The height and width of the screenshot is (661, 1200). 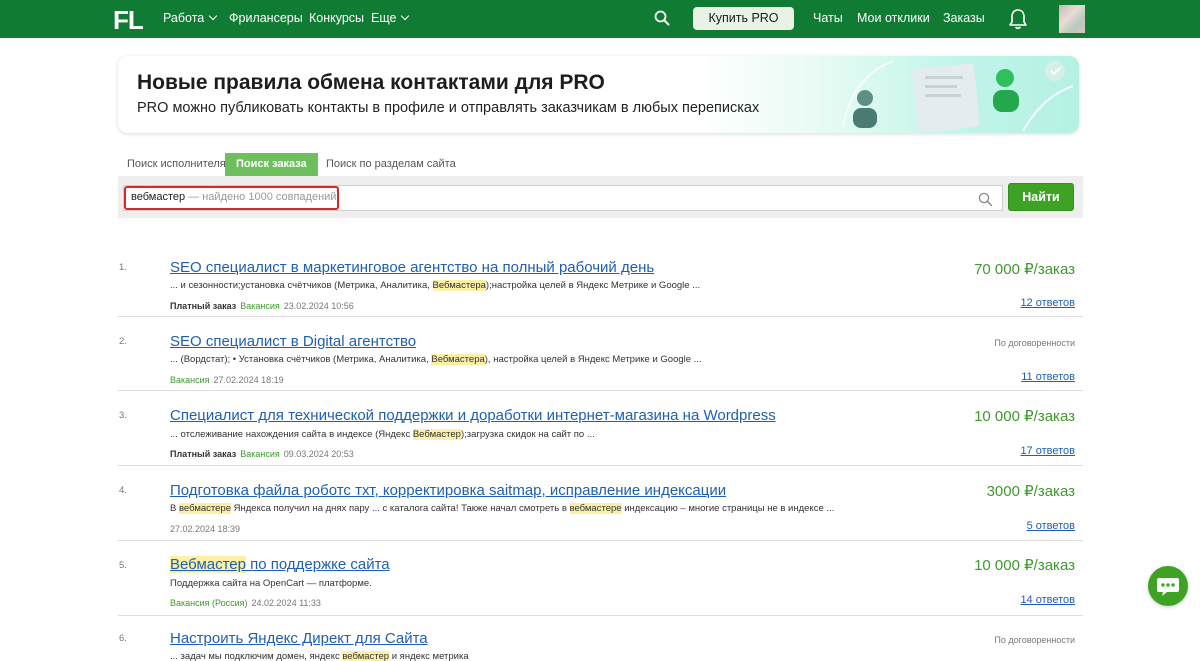 What do you see at coordinates (128, 20) in the screenshot?
I see `fl-logo: FL` at bounding box center [128, 20].